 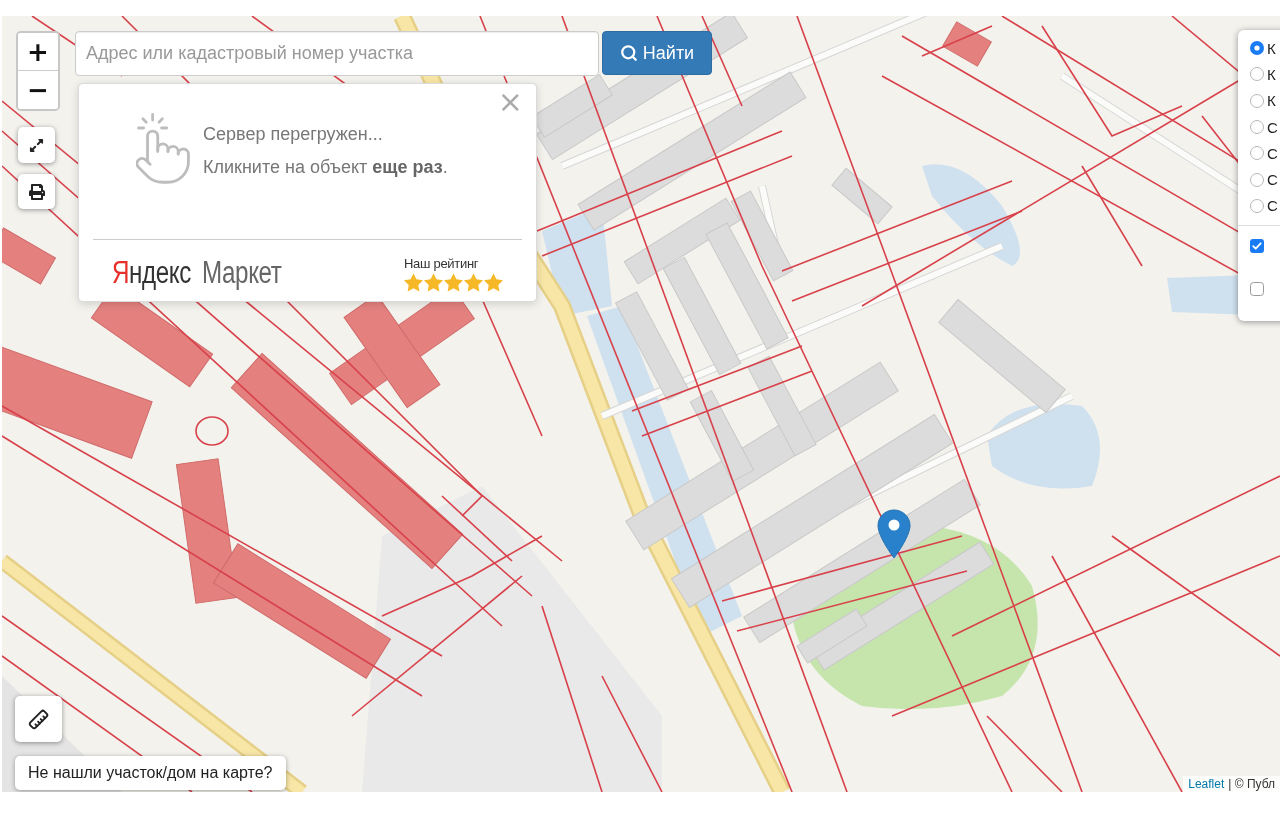 What do you see at coordinates (163, 149) in the screenshot?
I see `hand-pointer-icon` at bounding box center [163, 149].